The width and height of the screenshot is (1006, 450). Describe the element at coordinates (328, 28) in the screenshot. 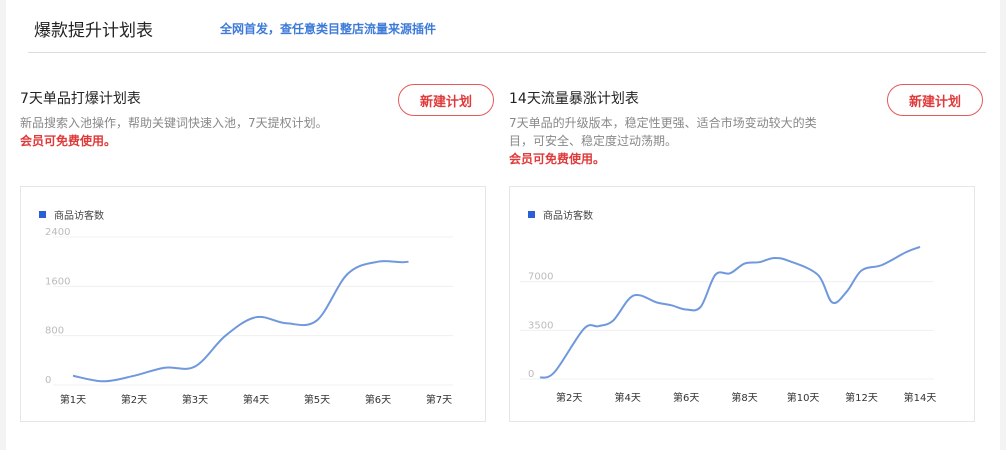

I see `plugin-promo-link: 全网首发，查任意类目整店流量来源插件` at that location.